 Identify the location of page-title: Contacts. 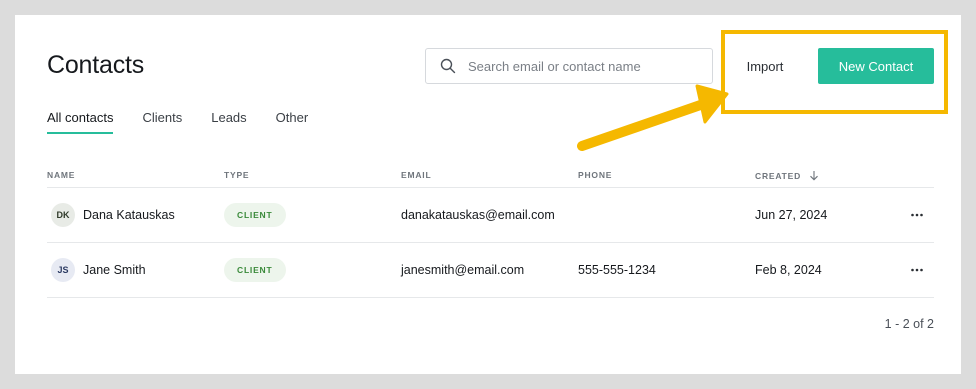
(96, 65).